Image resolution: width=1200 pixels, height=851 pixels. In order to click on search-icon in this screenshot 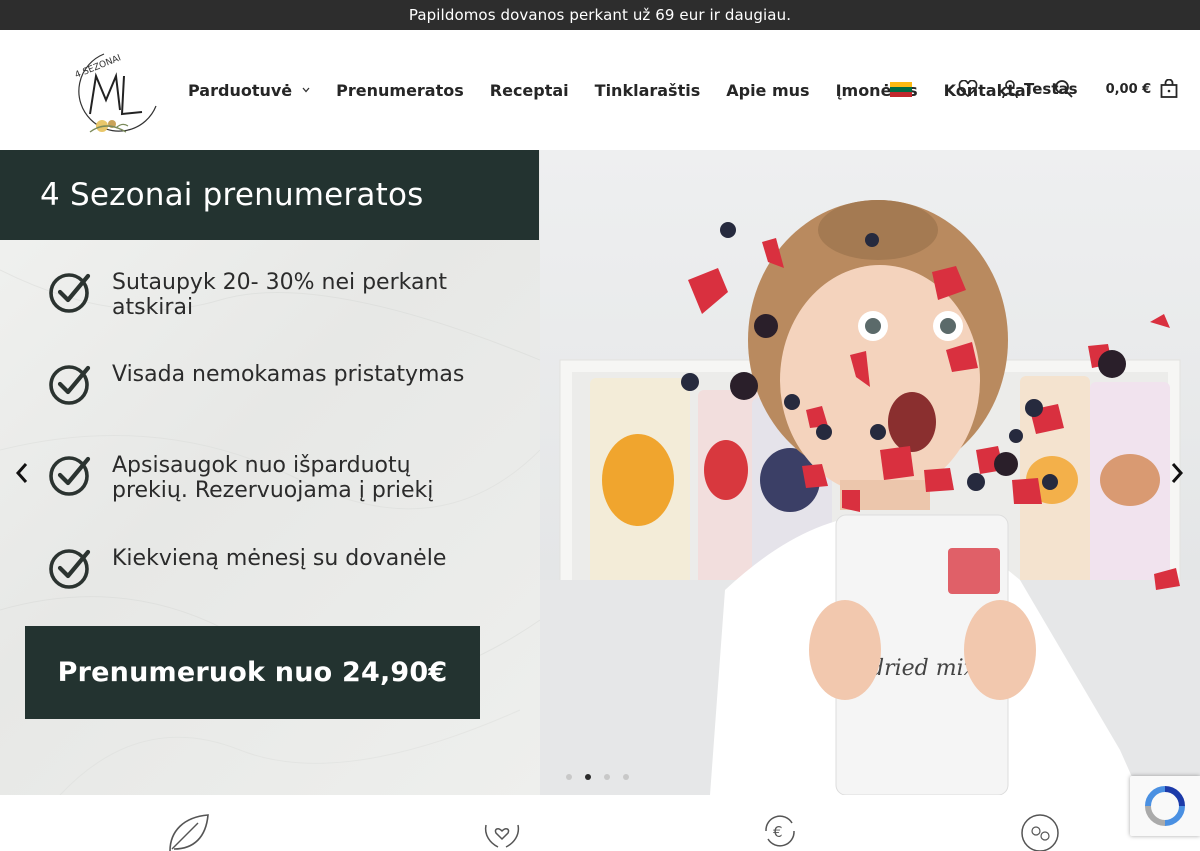, I will do `click(1064, 89)`.